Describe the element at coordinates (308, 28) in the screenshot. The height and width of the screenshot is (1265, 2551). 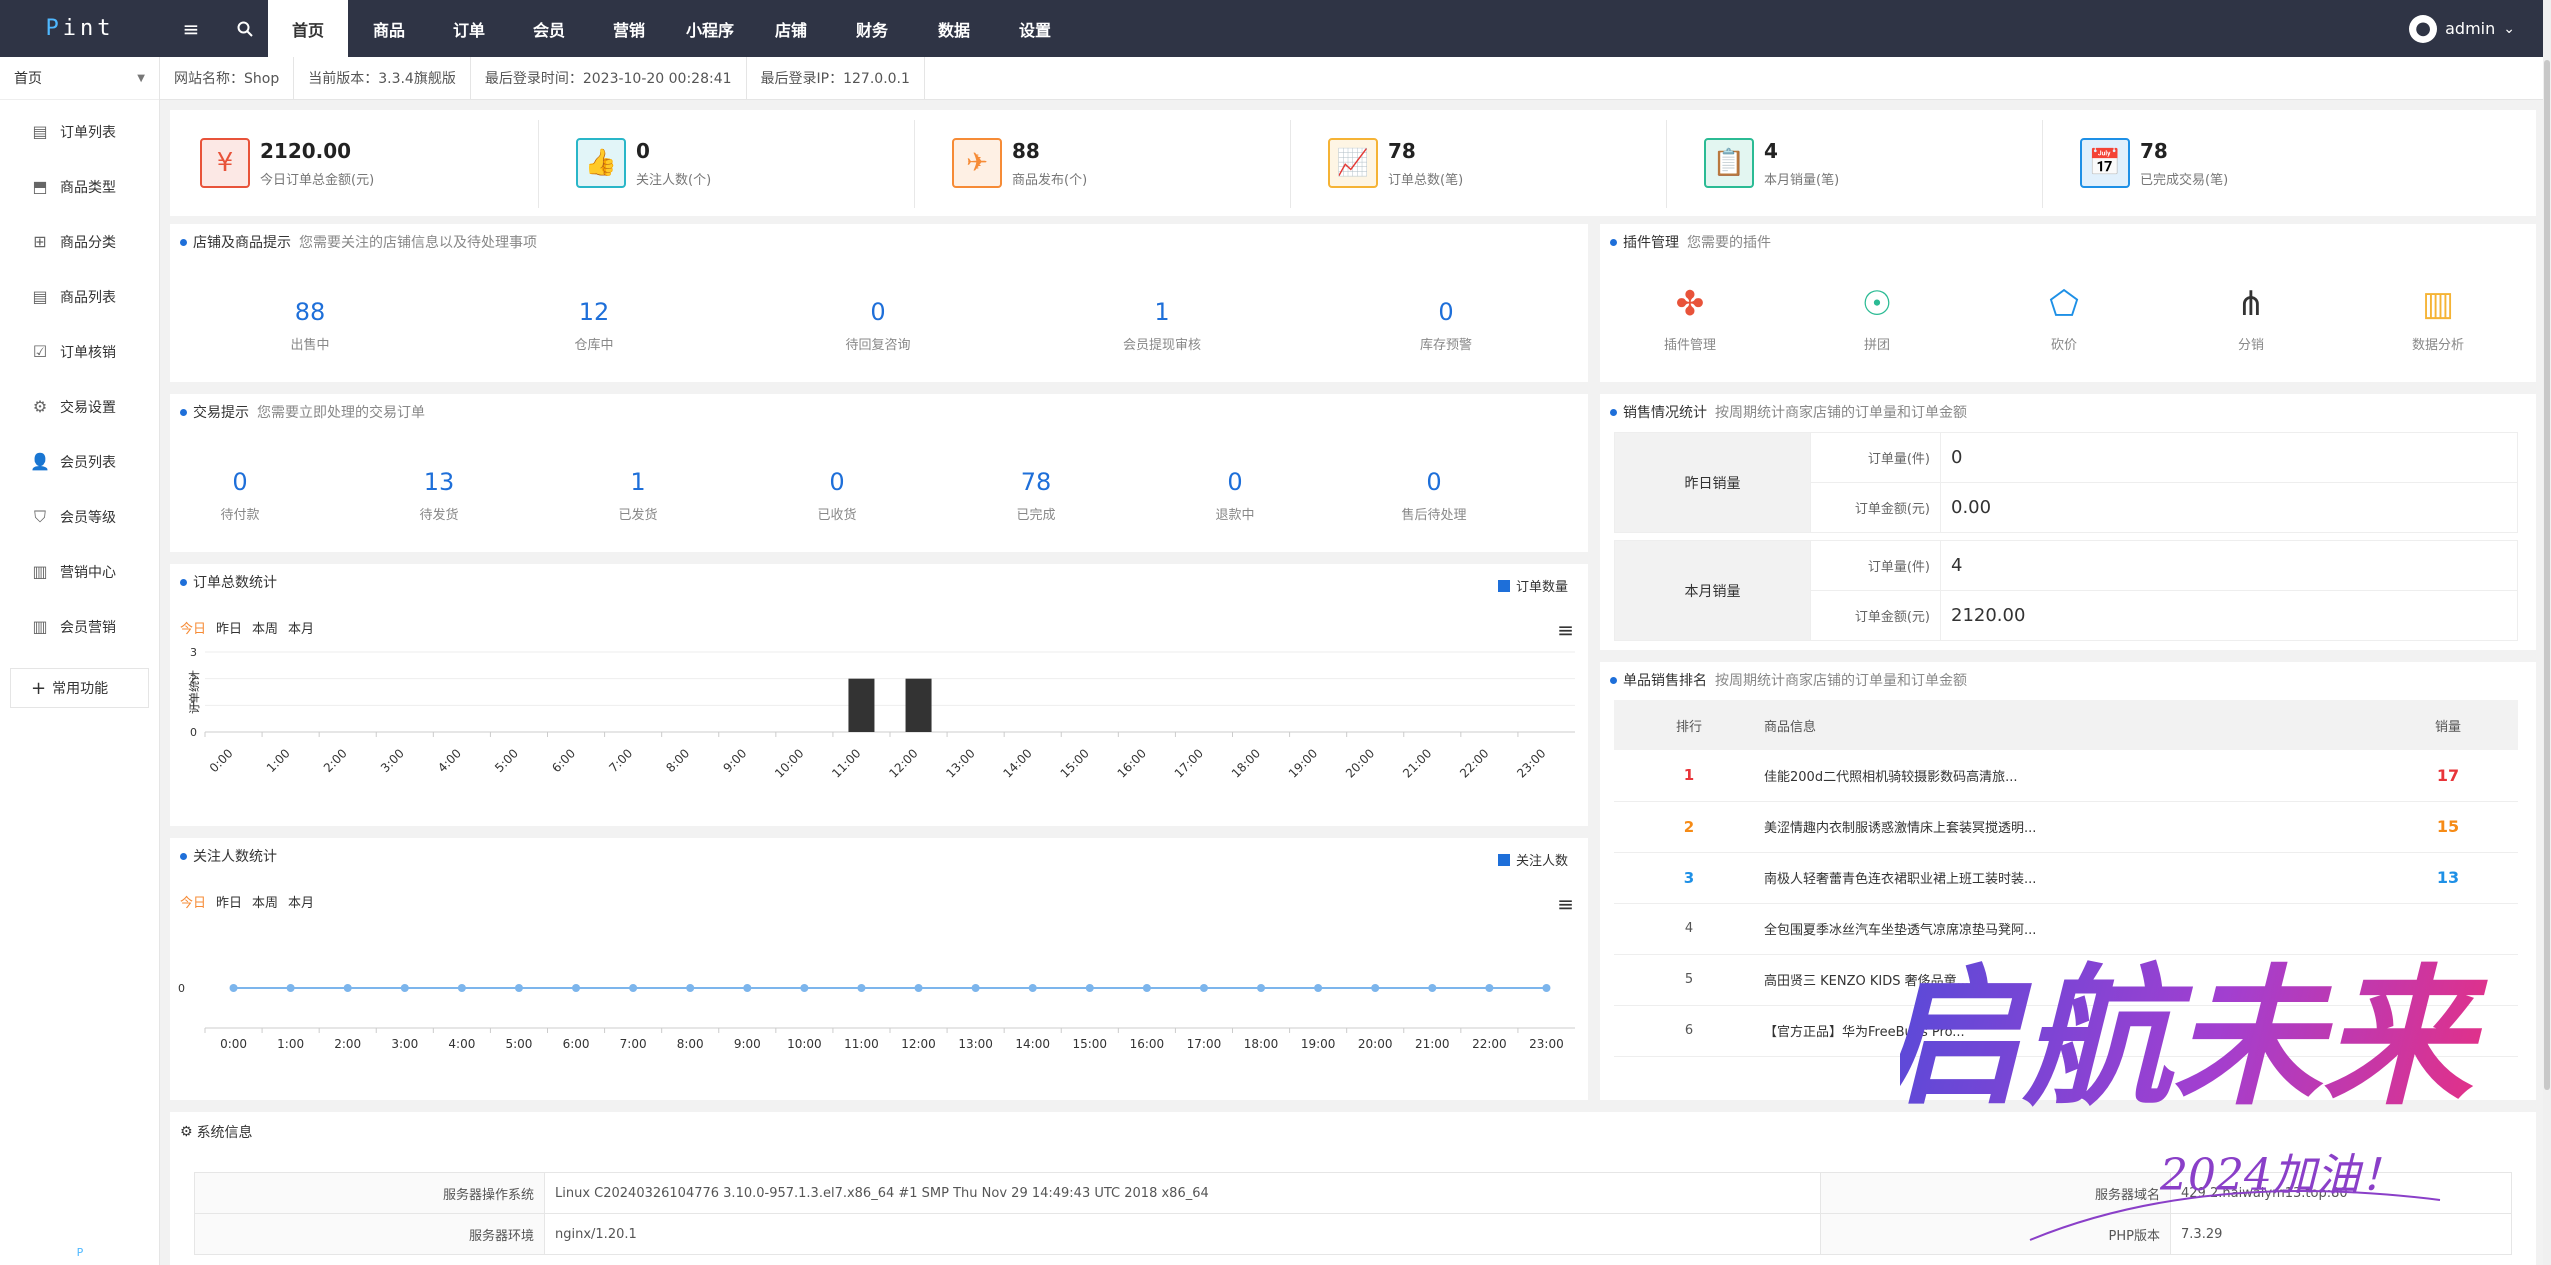
I see `nav-home: 首页` at that location.